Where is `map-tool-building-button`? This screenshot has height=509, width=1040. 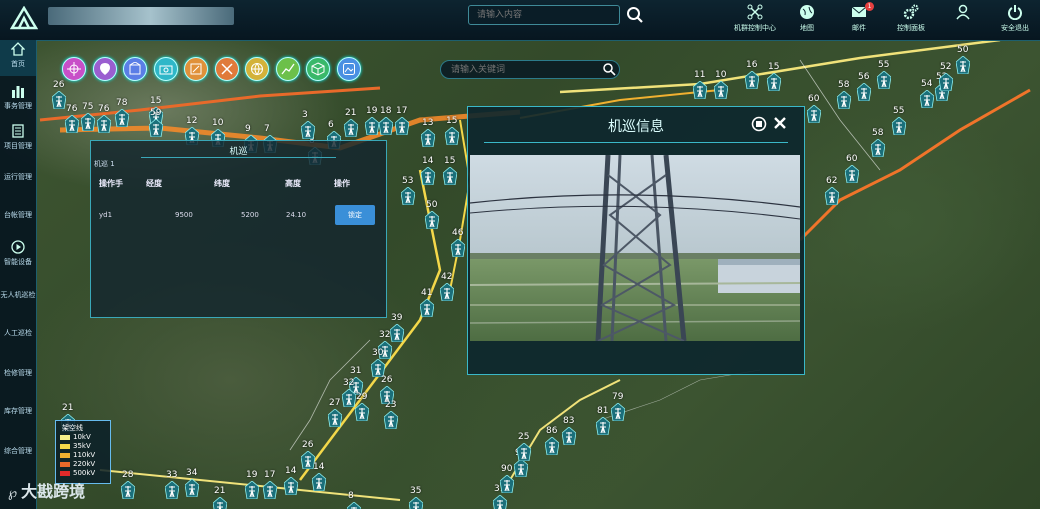 map-tool-building-button is located at coordinates (135, 69).